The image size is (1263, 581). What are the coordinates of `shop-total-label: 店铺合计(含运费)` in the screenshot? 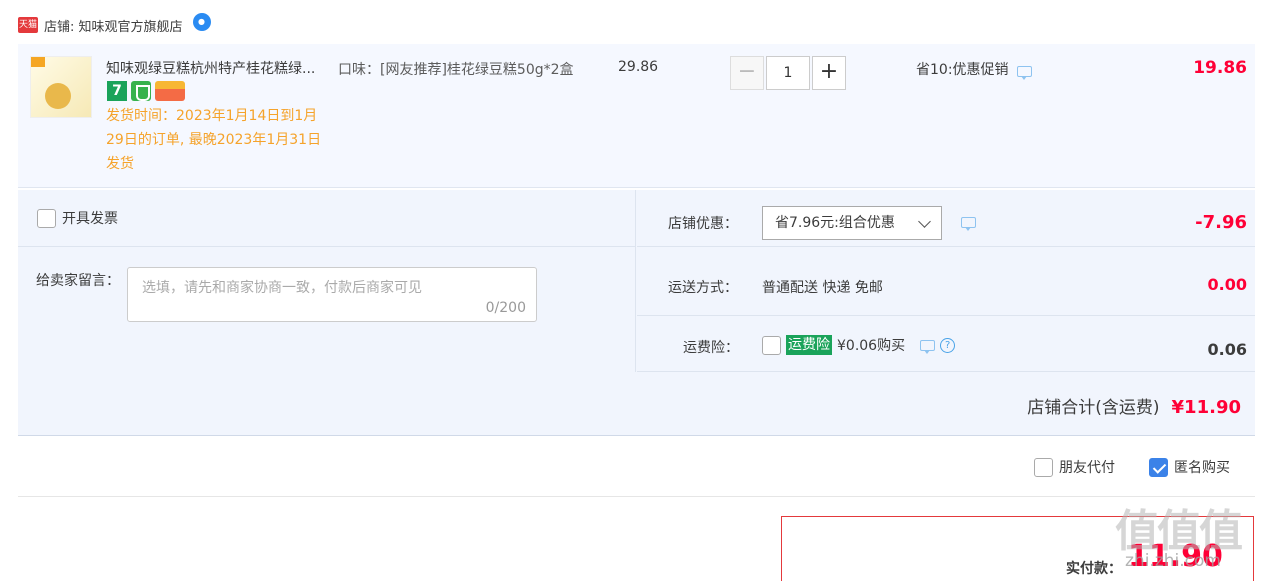 It's located at (1093, 408).